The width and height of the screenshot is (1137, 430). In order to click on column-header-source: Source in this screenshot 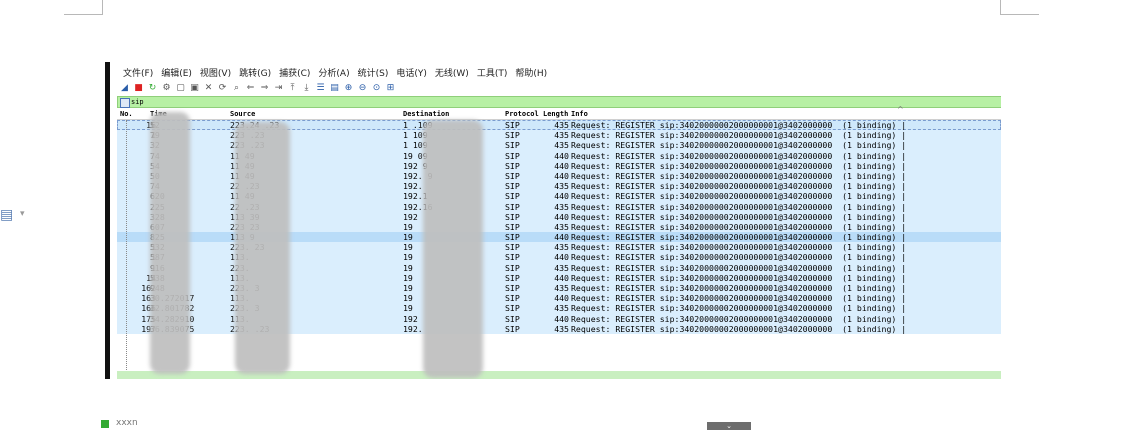, I will do `click(285, 114)`.